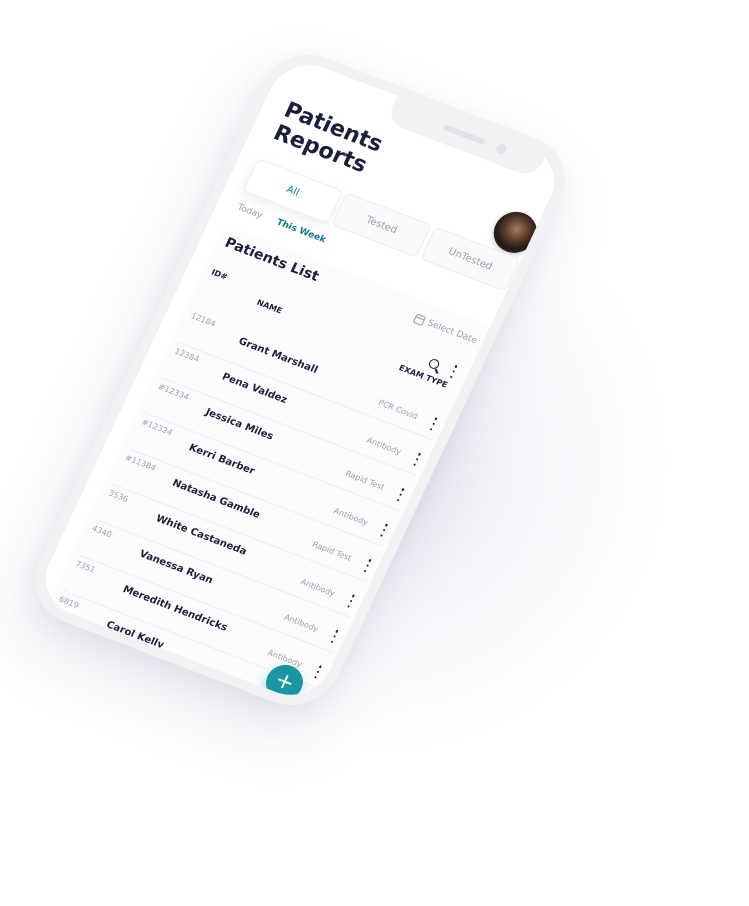 This screenshot has width=749, height=906. I want to click on column-name: NAME, so click(269, 306).